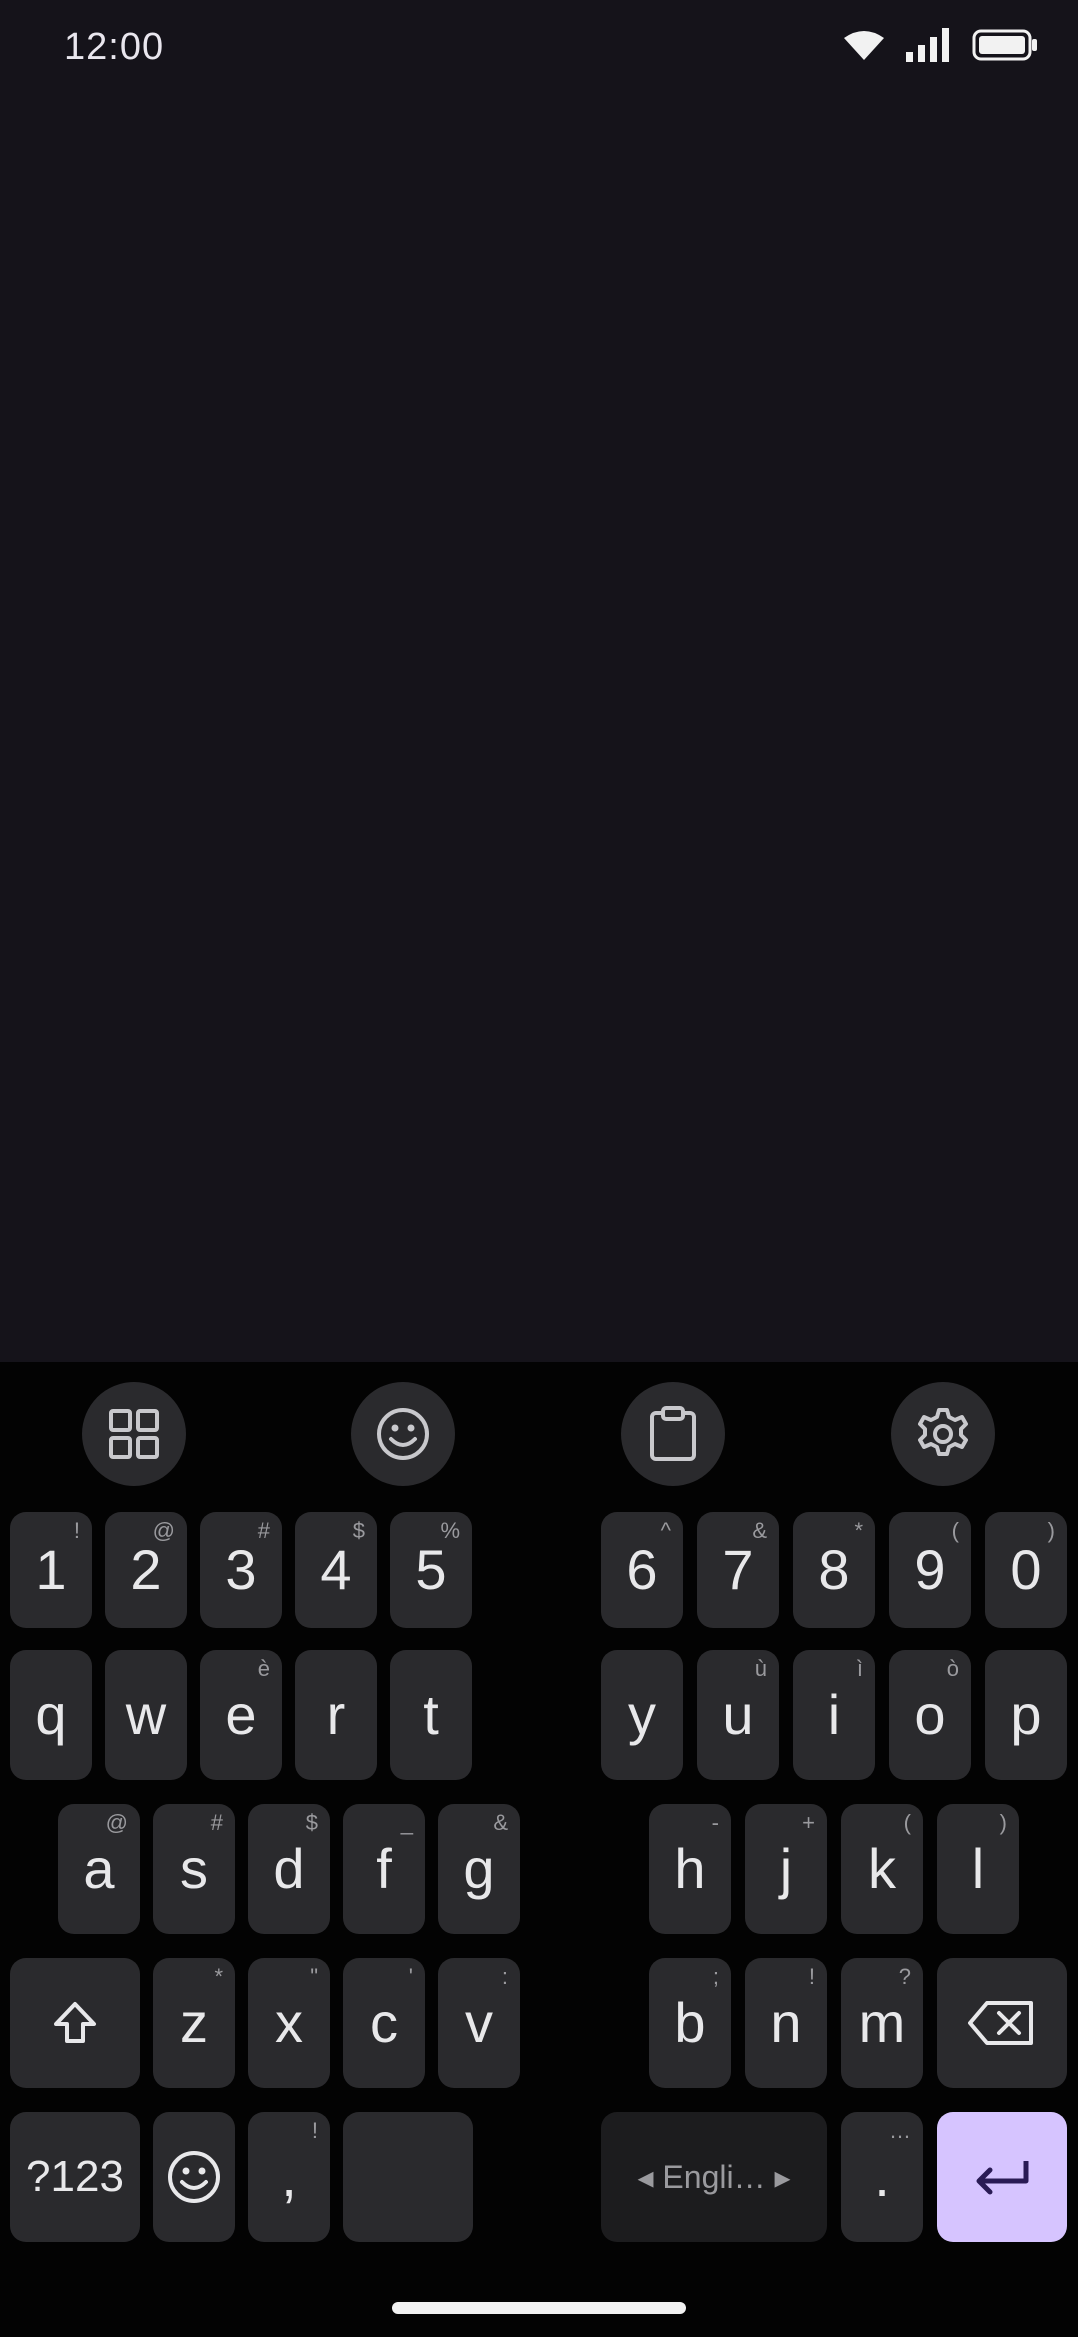 This screenshot has width=1078, height=2337. What do you see at coordinates (241, 1570) in the screenshot?
I see `key-3: #3` at bounding box center [241, 1570].